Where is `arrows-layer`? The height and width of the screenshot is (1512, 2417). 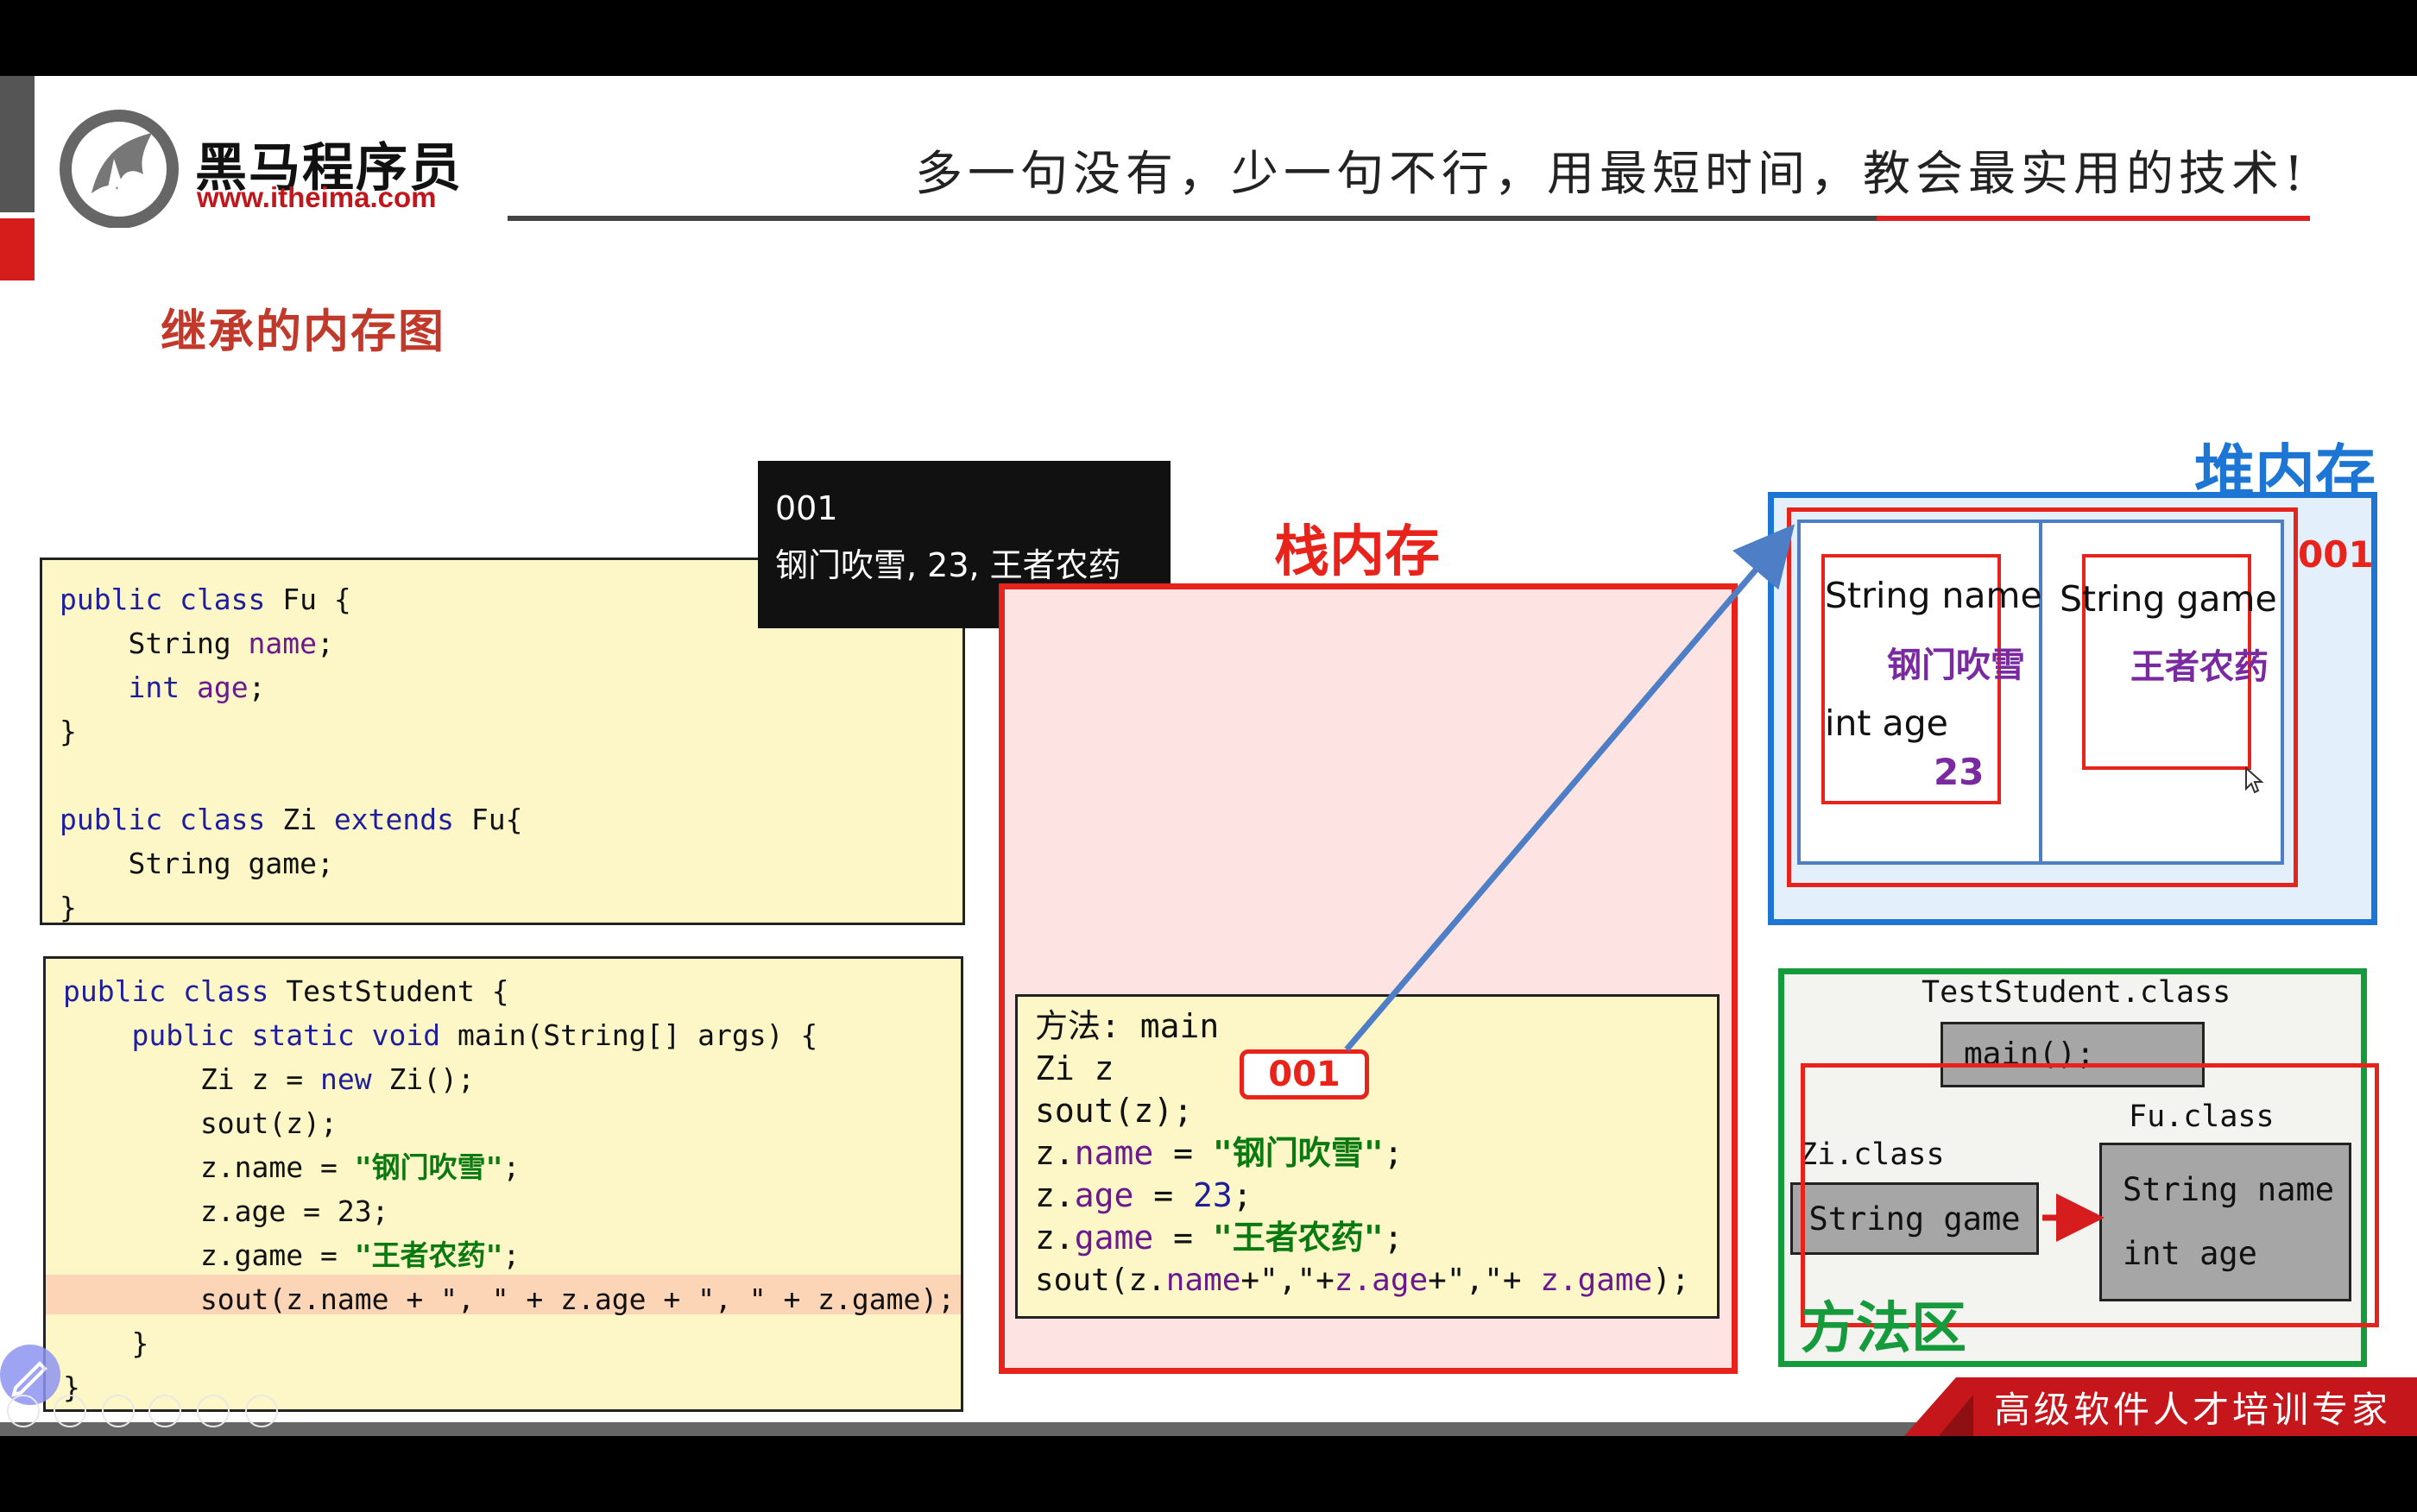
arrows-layer is located at coordinates (1724, 883).